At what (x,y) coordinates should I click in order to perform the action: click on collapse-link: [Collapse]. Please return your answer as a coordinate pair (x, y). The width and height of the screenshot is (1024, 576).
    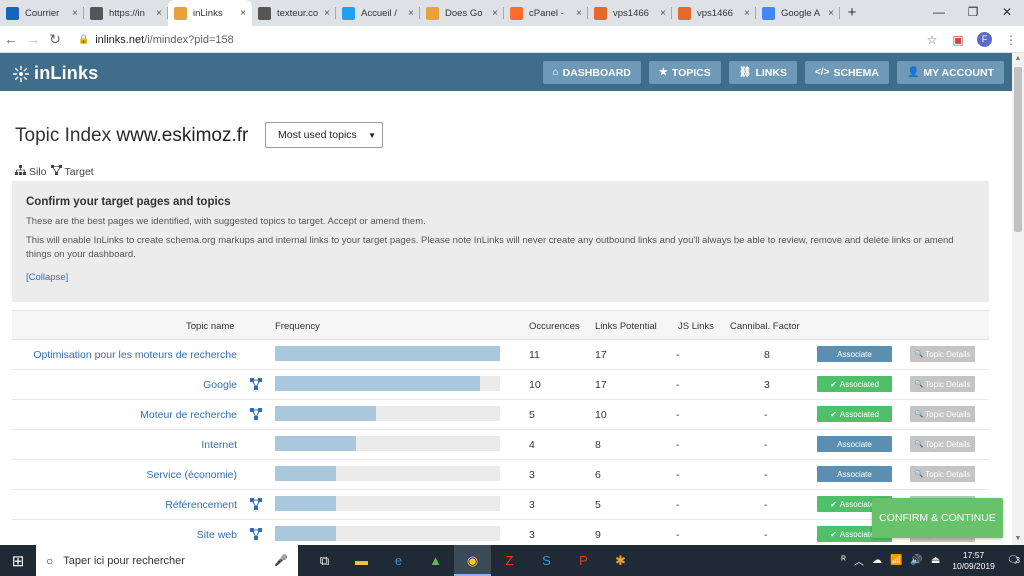
    Looking at the image, I should click on (47, 277).